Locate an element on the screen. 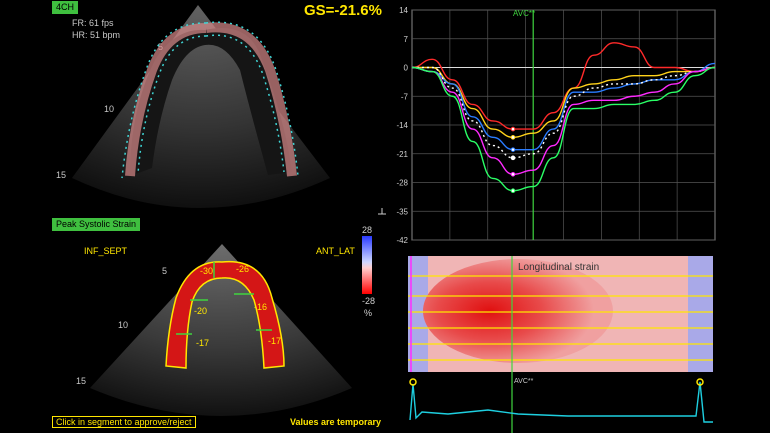 Image resolution: width=770 pixels, height=433 pixels. strain-heatmap is located at coordinates (560, 314).